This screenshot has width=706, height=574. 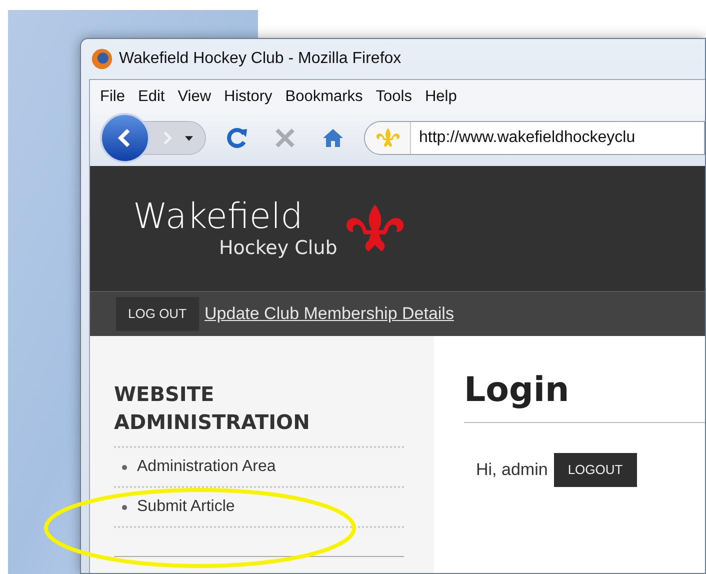 I want to click on home-icon, so click(x=333, y=138).